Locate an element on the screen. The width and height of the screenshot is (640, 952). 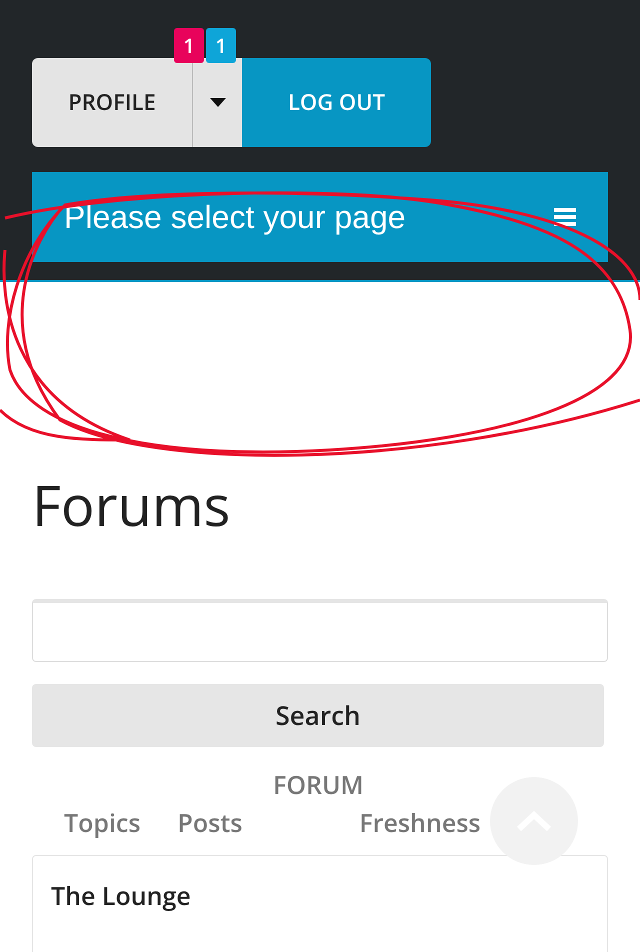
menu-icon is located at coordinates (565, 217).